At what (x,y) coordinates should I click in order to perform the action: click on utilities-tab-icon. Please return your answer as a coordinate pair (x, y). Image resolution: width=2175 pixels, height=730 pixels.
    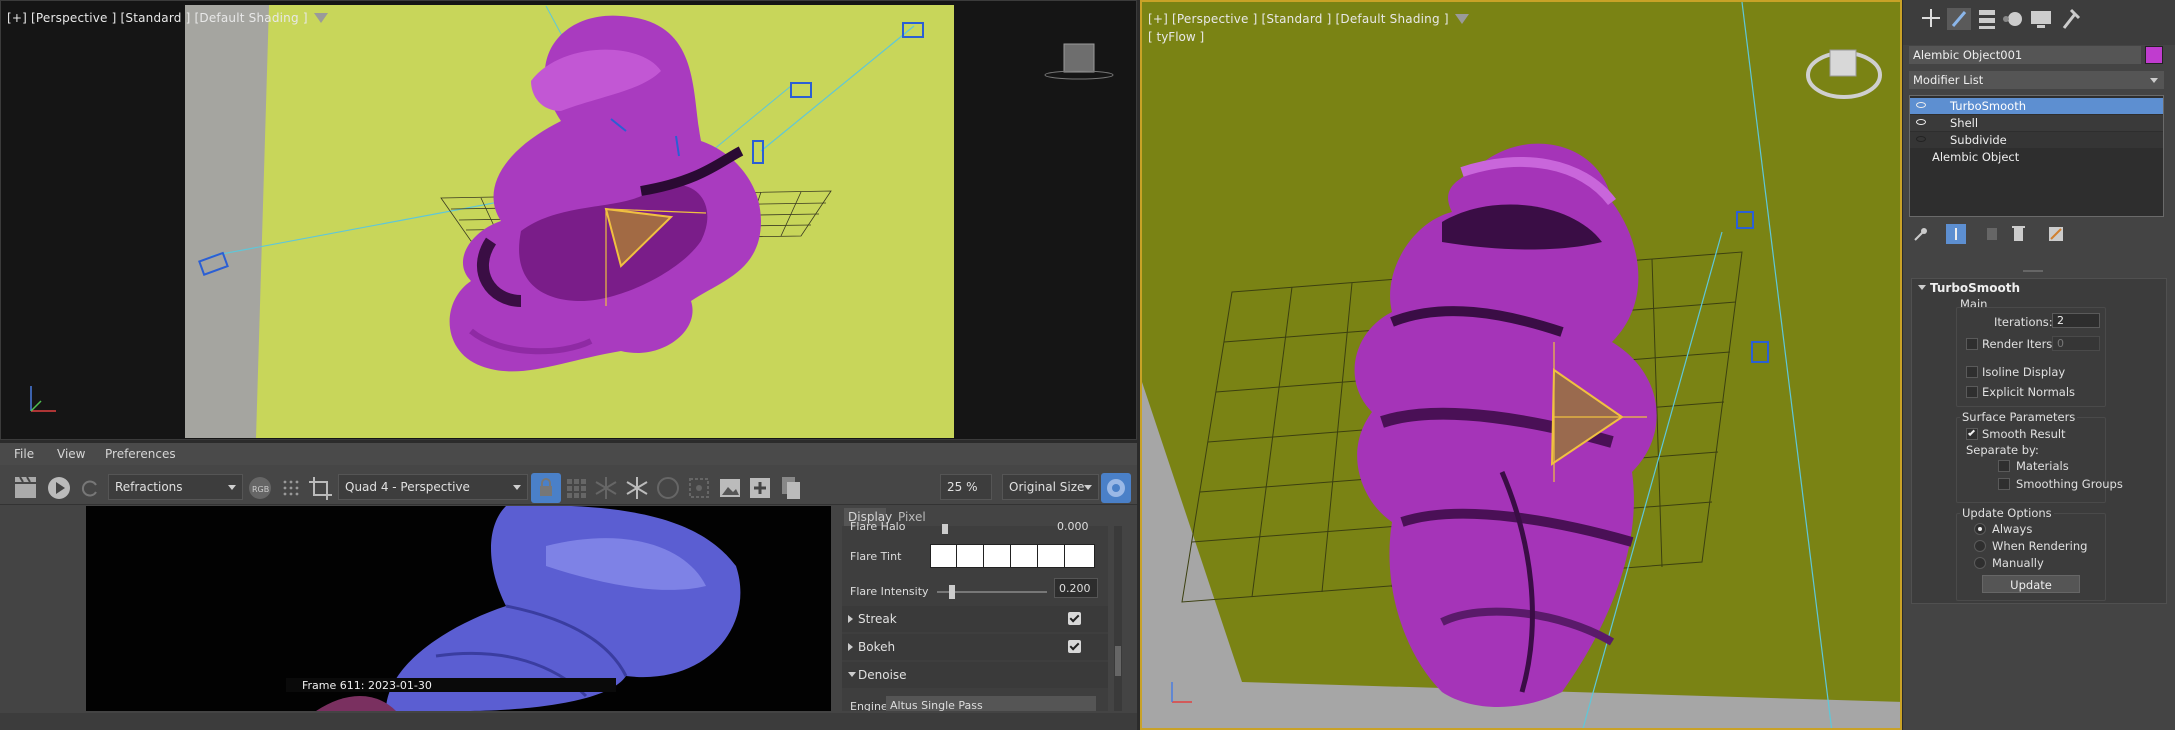
    Looking at the image, I should click on (2071, 18).